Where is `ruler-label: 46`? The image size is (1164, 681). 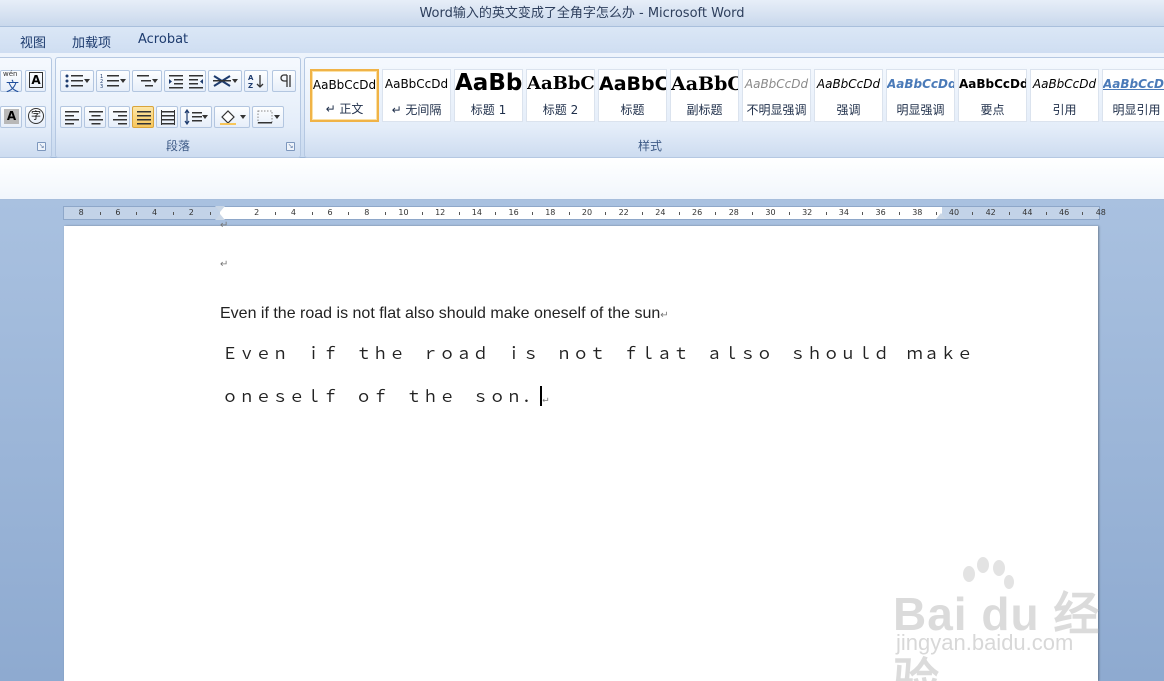
ruler-label: 46 is located at coordinates (1064, 212).